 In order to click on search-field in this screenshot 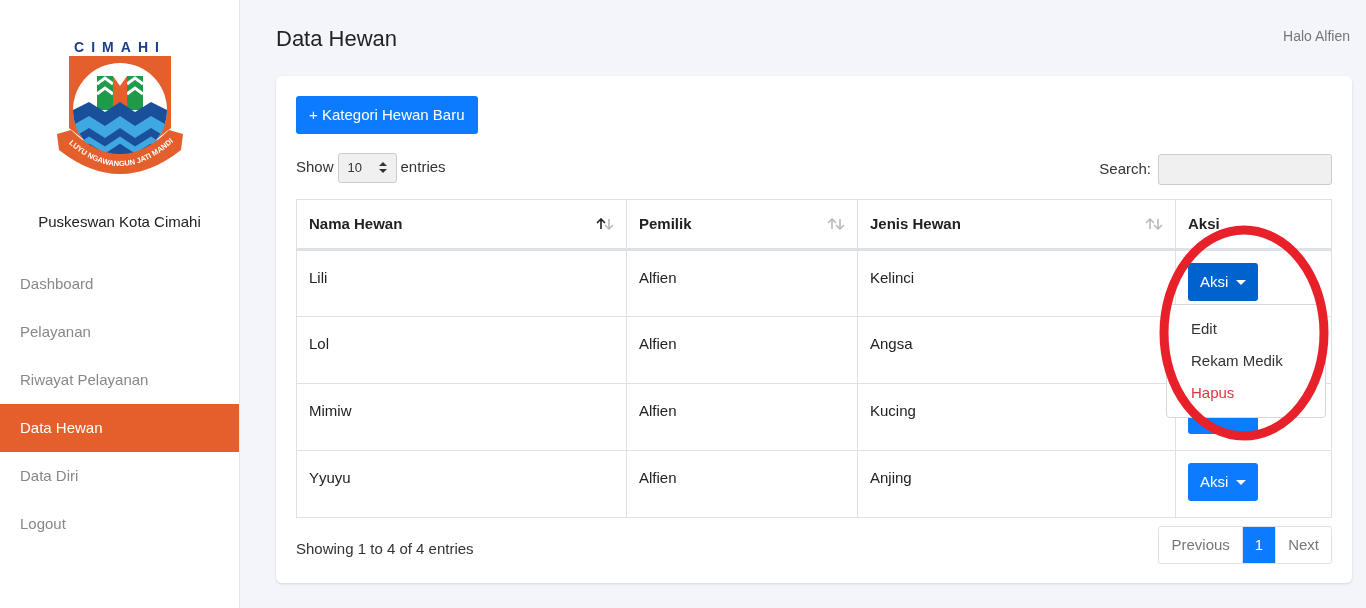, I will do `click(1245, 169)`.